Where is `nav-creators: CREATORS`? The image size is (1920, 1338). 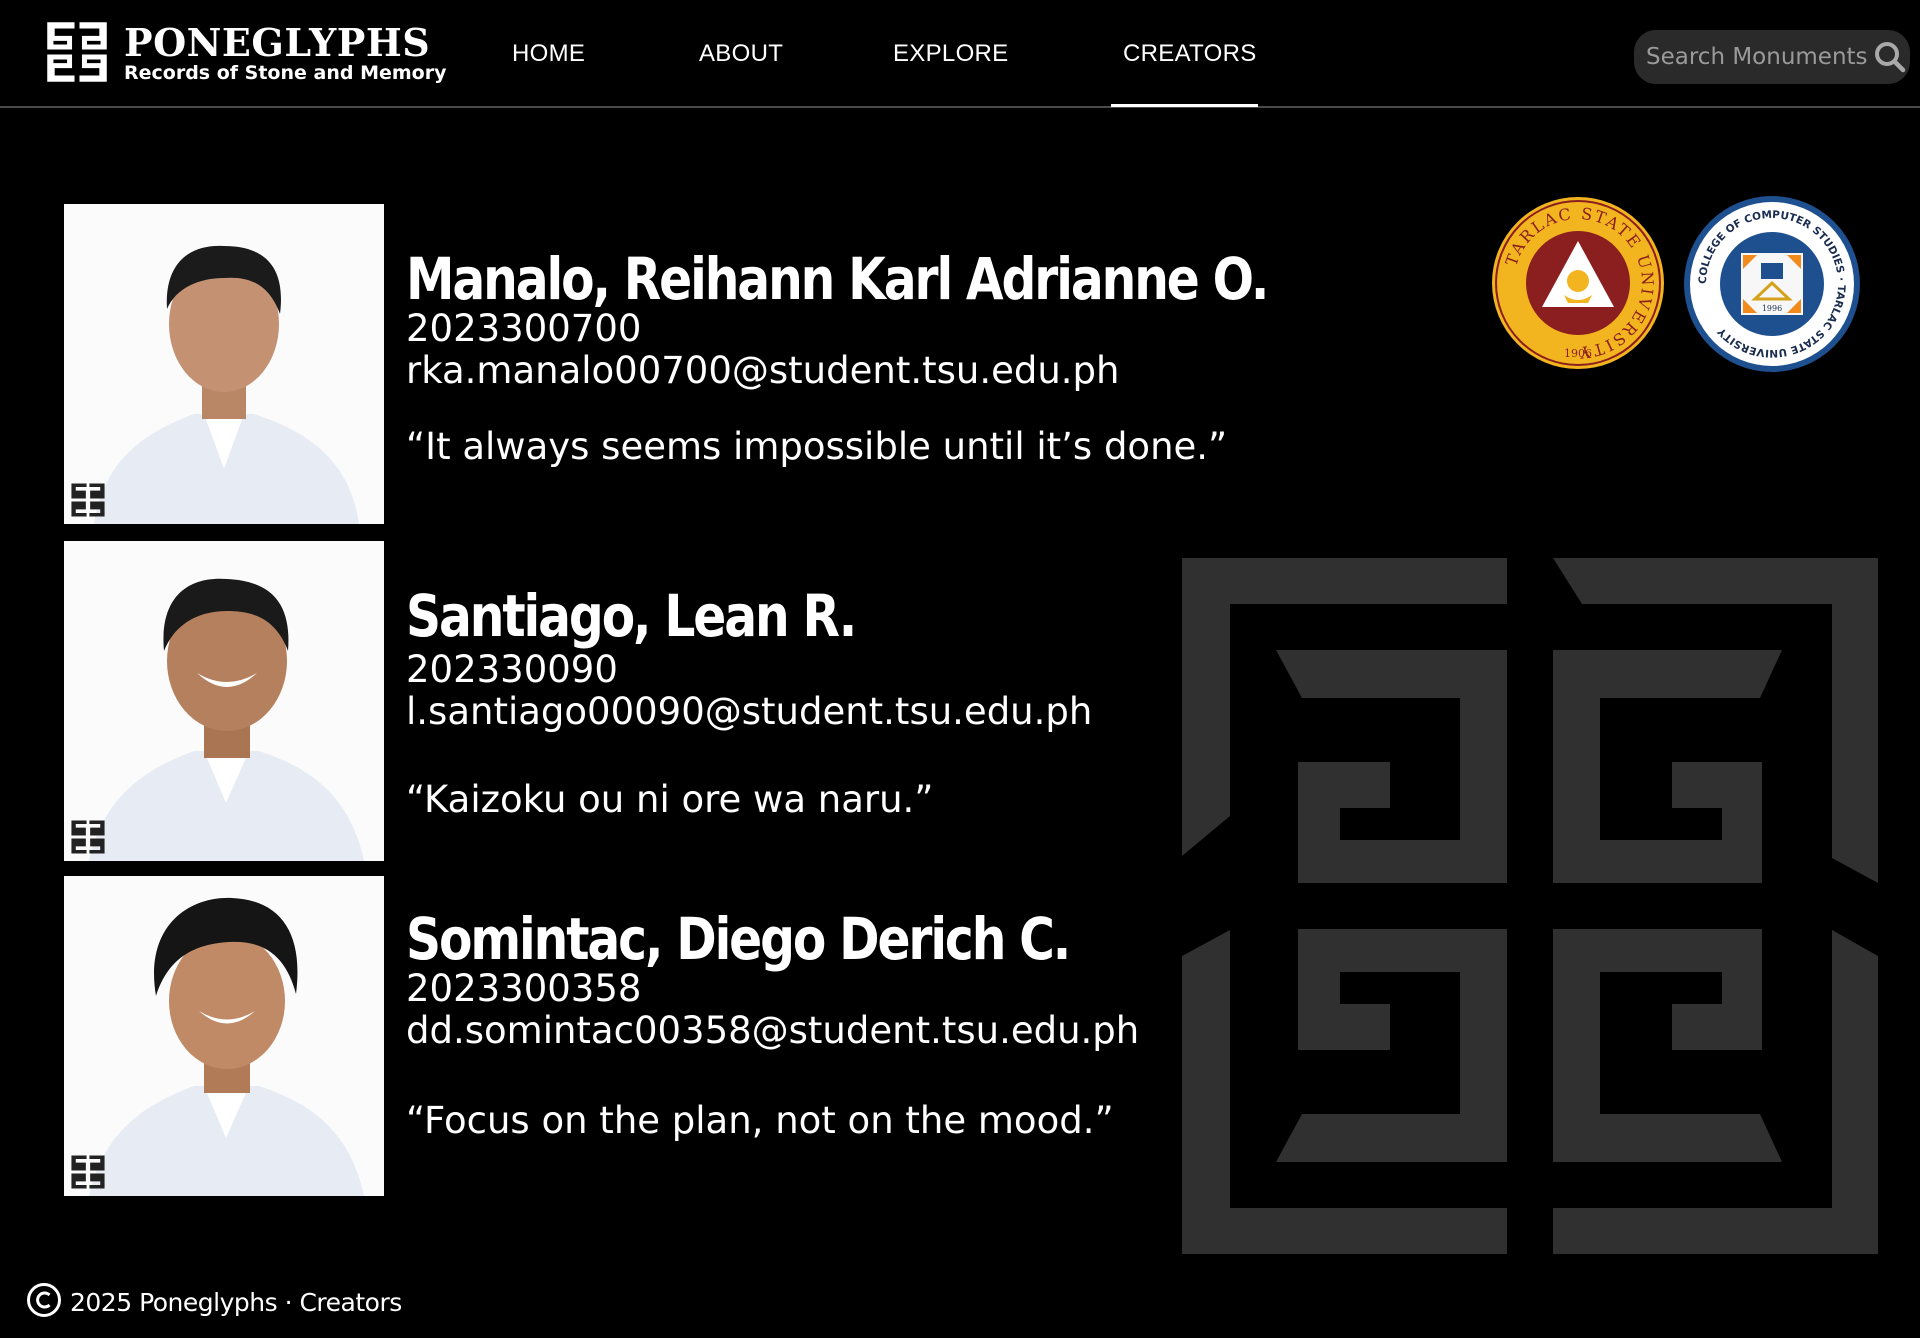 nav-creators: CREATORS is located at coordinates (1190, 55).